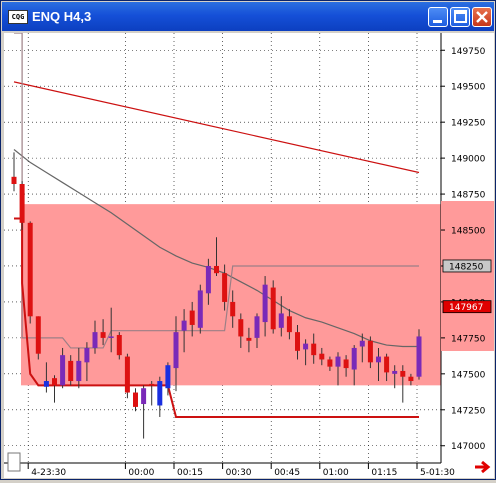 The width and height of the screenshot is (496, 483). What do you see at coordinates (468, 88) in the screenshot?
I see `price-tick-label: 149500` at bounding box center [468, 88].